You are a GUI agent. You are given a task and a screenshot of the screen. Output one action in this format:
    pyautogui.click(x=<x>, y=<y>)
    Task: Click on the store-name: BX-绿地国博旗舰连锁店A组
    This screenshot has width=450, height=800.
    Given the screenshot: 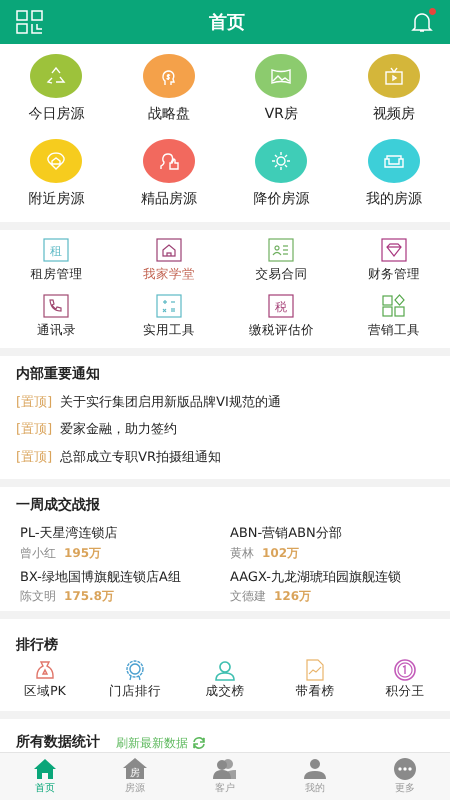 What is the action you would take?
    pyautogui.click(x=101, y=577)
    